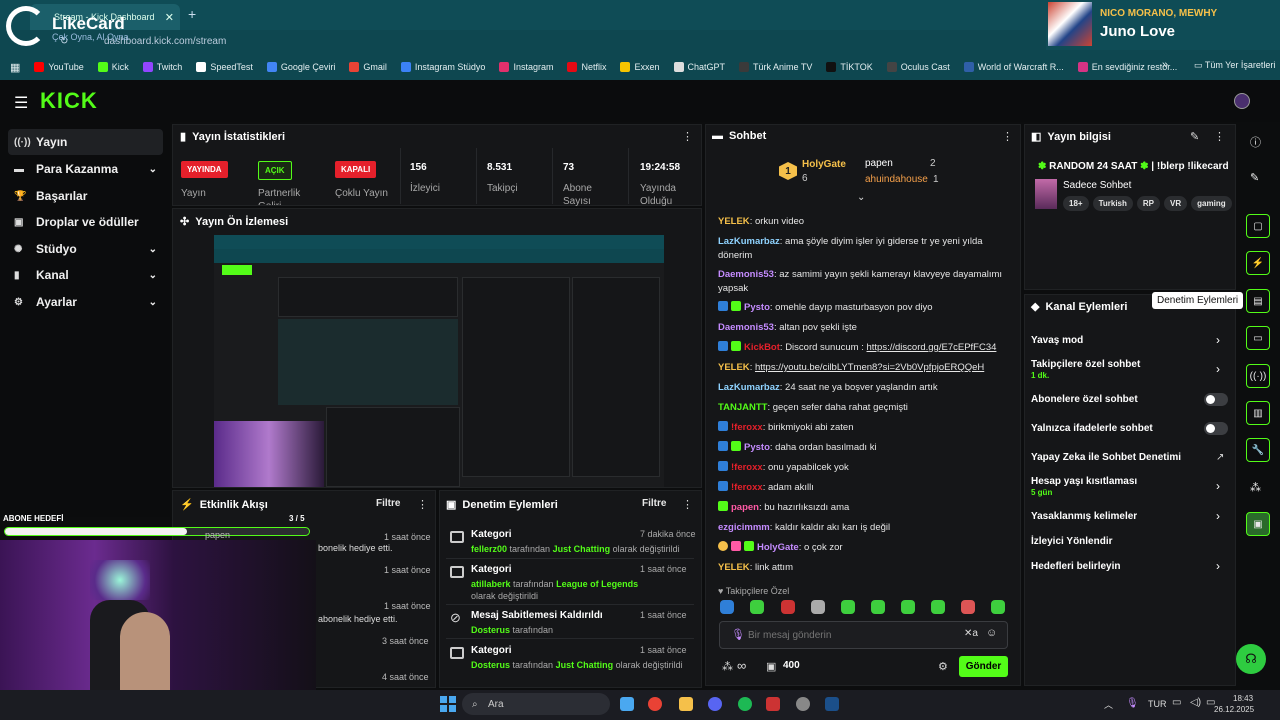  I want to click on sidebar-item-basarilar: 🏆 Başarılar, so click(85, 196).